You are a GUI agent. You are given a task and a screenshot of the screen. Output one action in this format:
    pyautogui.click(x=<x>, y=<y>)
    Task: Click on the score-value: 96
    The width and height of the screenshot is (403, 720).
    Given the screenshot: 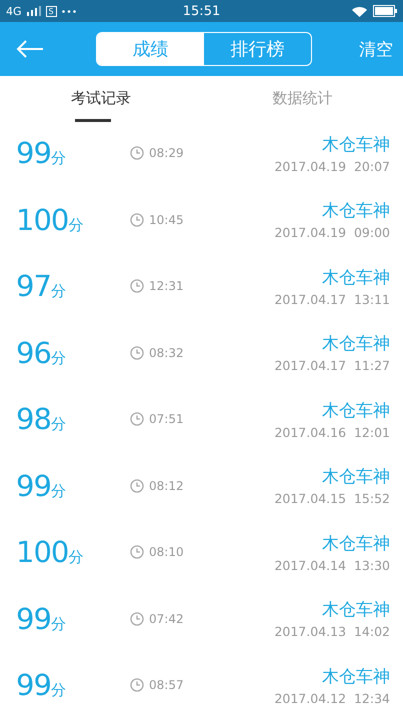 What is the action you would take?
    pyautogui.click(x=33, y=353)
    